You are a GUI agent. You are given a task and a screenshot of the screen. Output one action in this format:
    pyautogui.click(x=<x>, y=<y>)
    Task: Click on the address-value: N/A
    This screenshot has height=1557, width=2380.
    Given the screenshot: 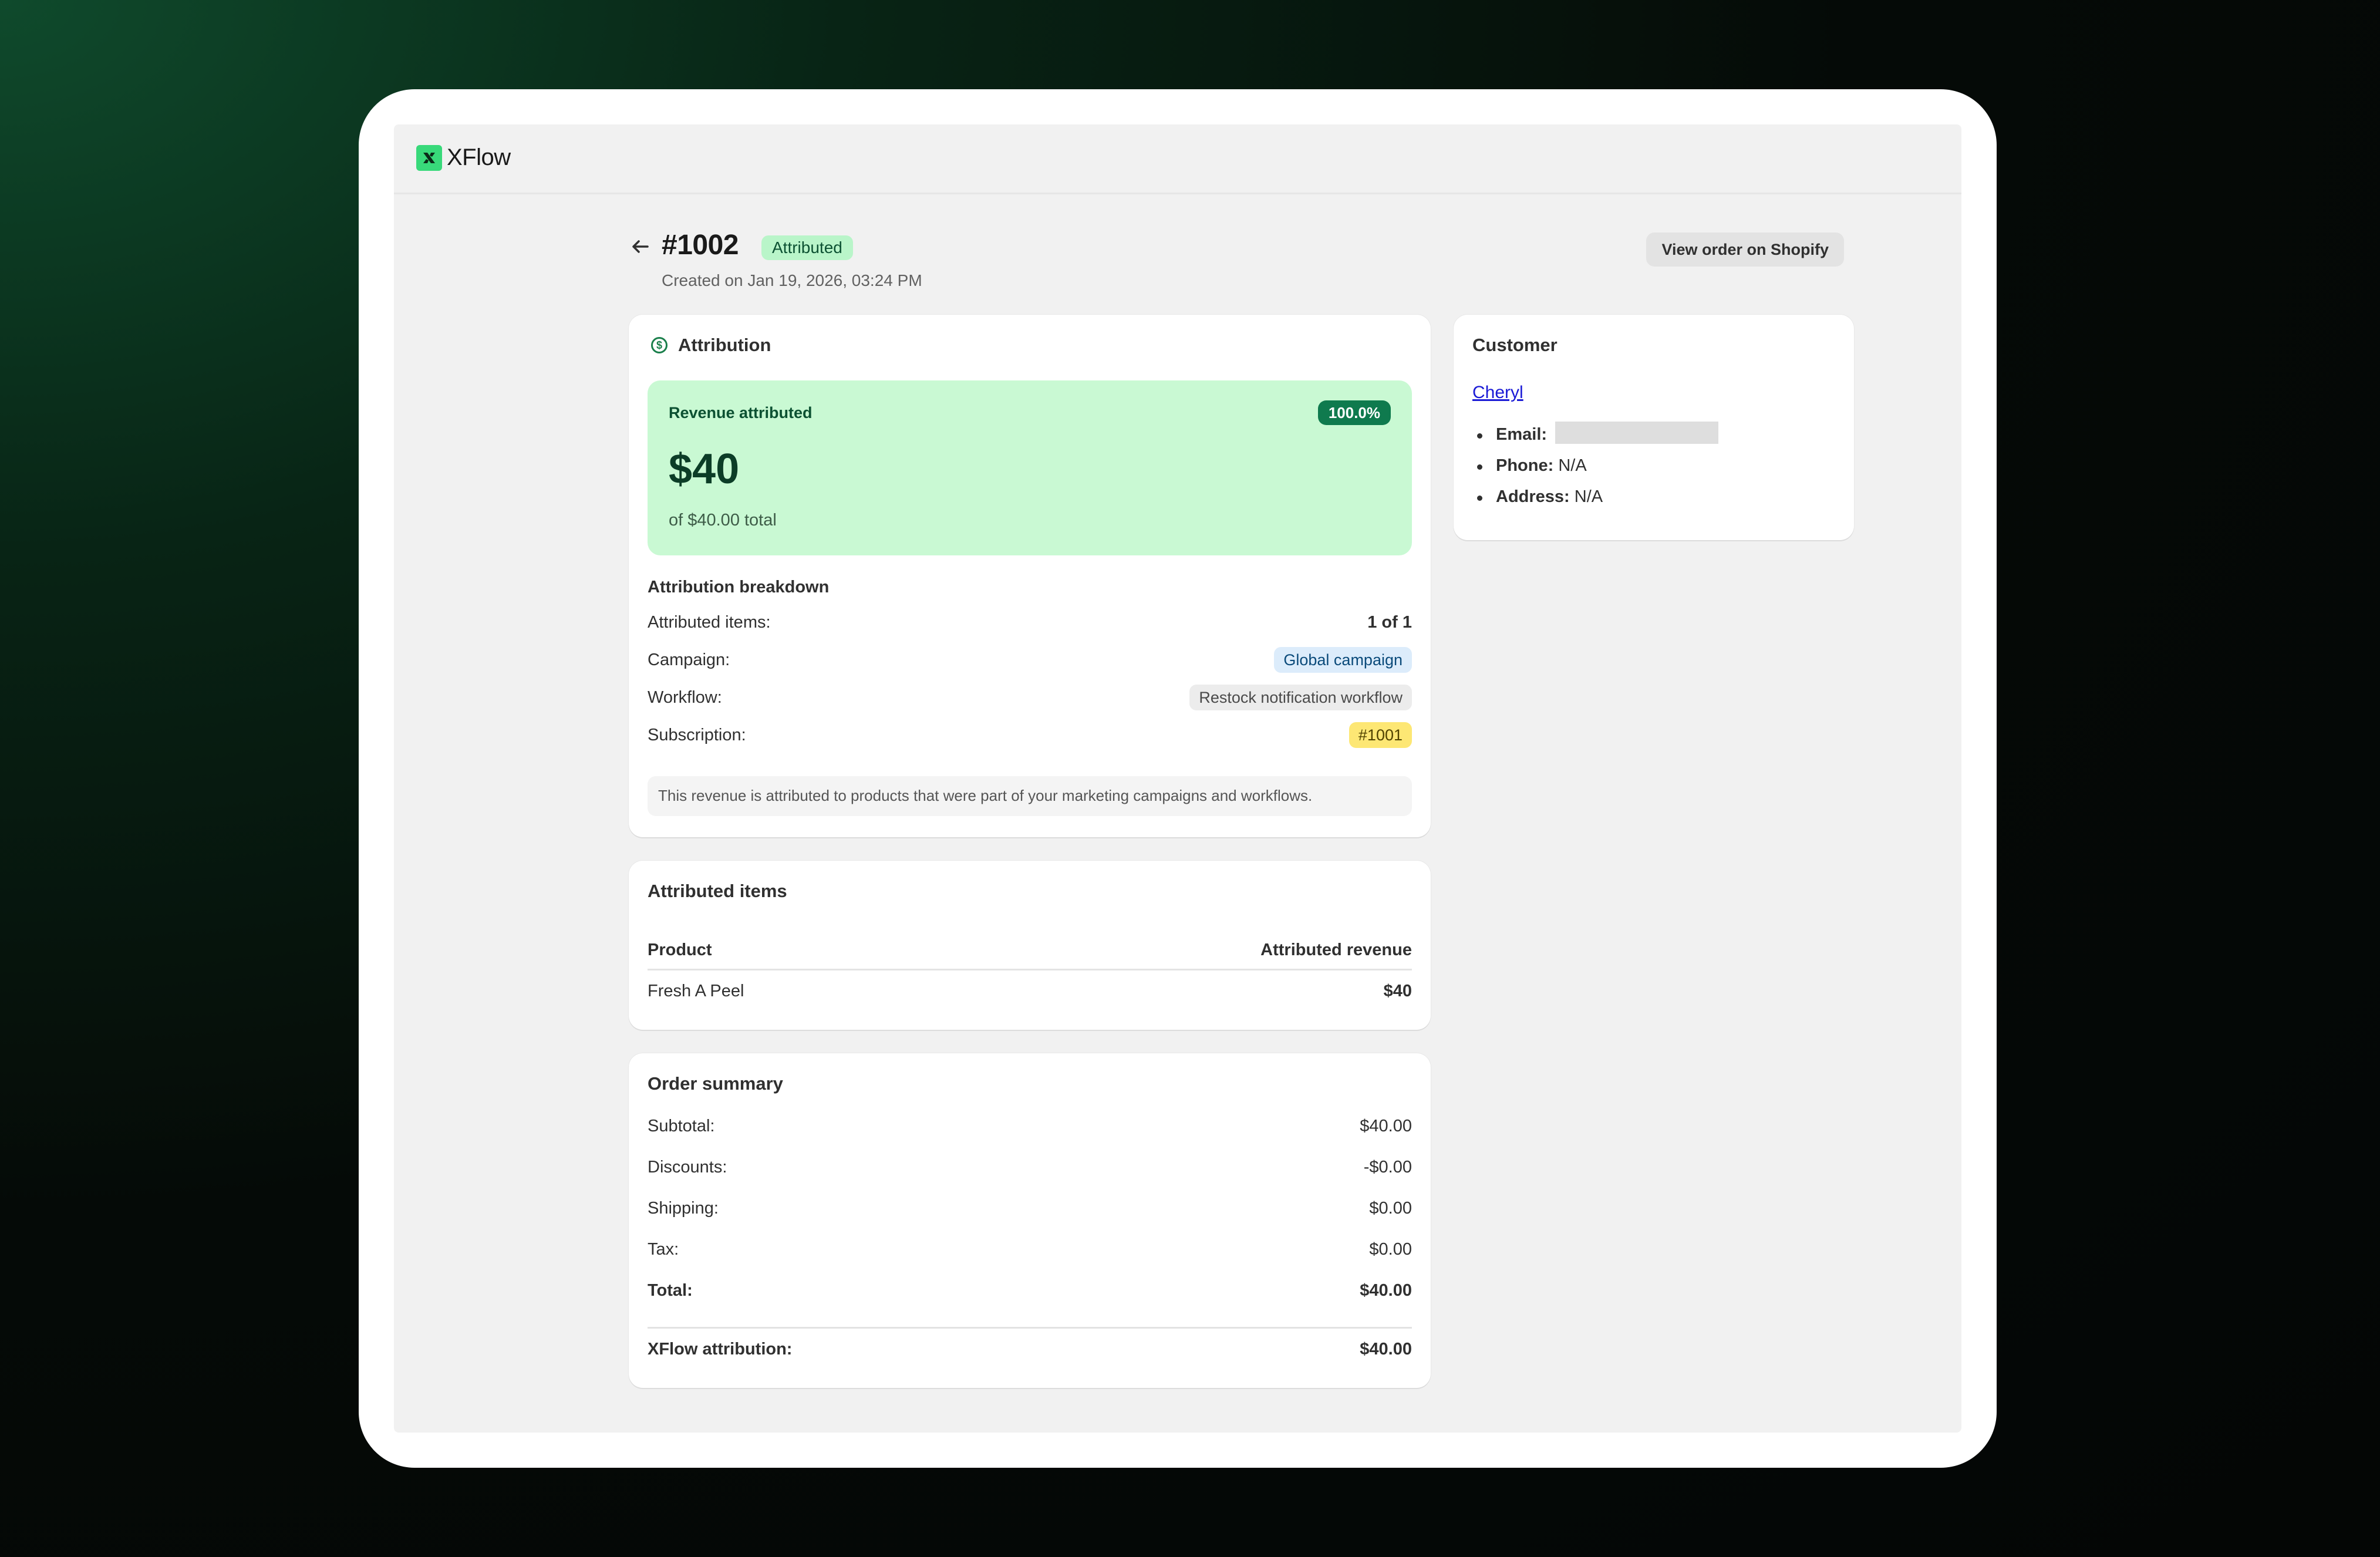 What is the action you would take?
    pyautogui.click(x=1588, y=496)
    